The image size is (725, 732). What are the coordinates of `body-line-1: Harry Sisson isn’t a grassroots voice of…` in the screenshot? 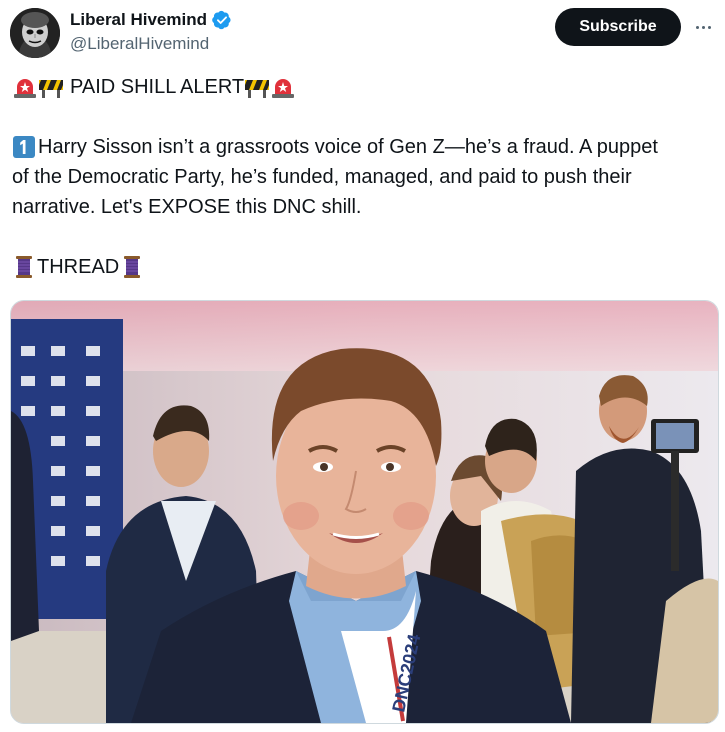 It's located at (364, 147).